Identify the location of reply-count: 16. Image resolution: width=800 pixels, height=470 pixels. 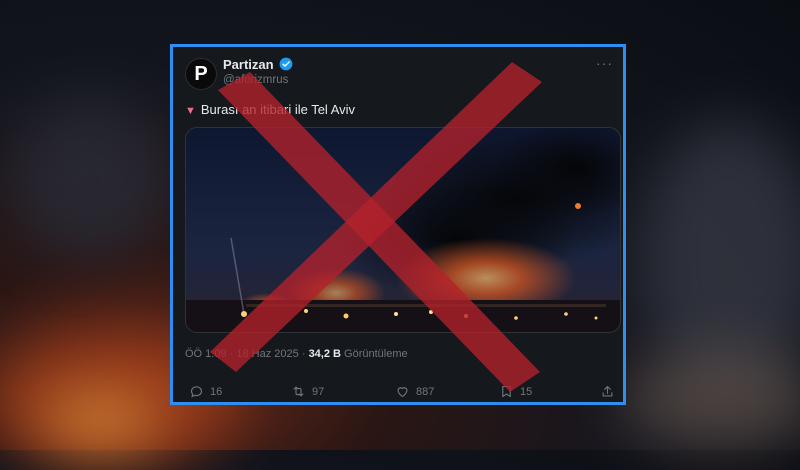
(216, 391).